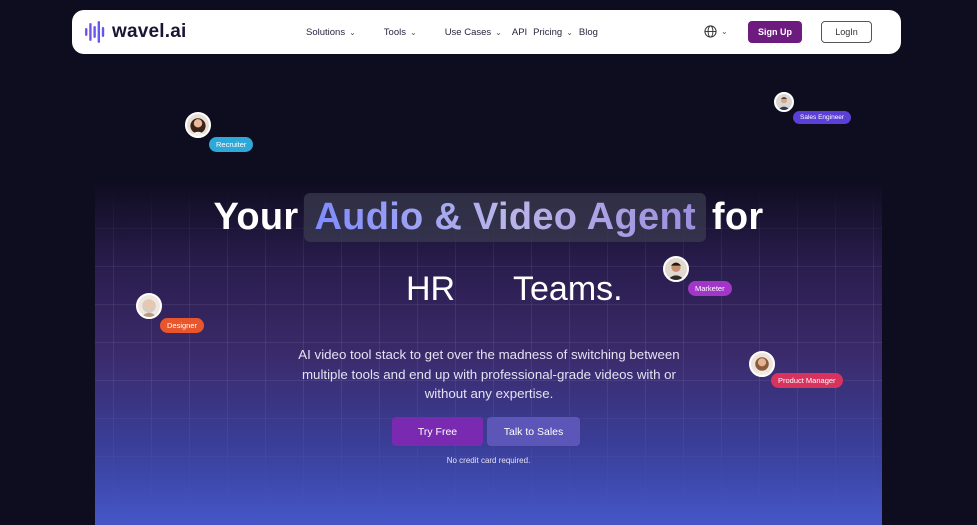  I want to click on try-free-button: Try Free, so click(437, 431).